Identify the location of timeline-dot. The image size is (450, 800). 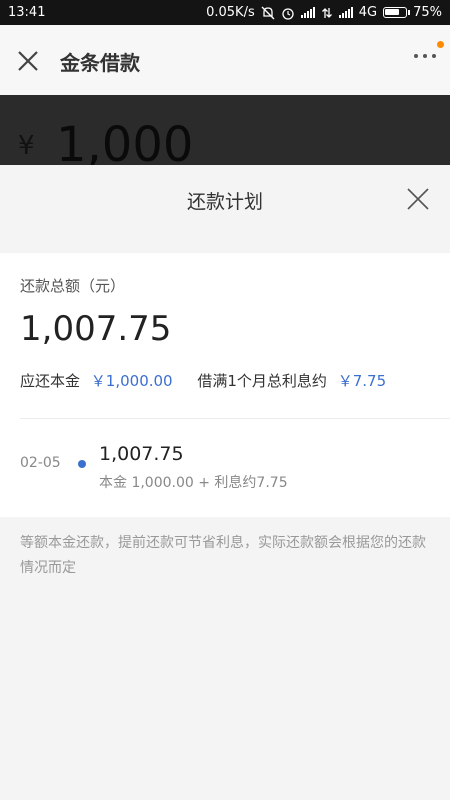
(82, 464).